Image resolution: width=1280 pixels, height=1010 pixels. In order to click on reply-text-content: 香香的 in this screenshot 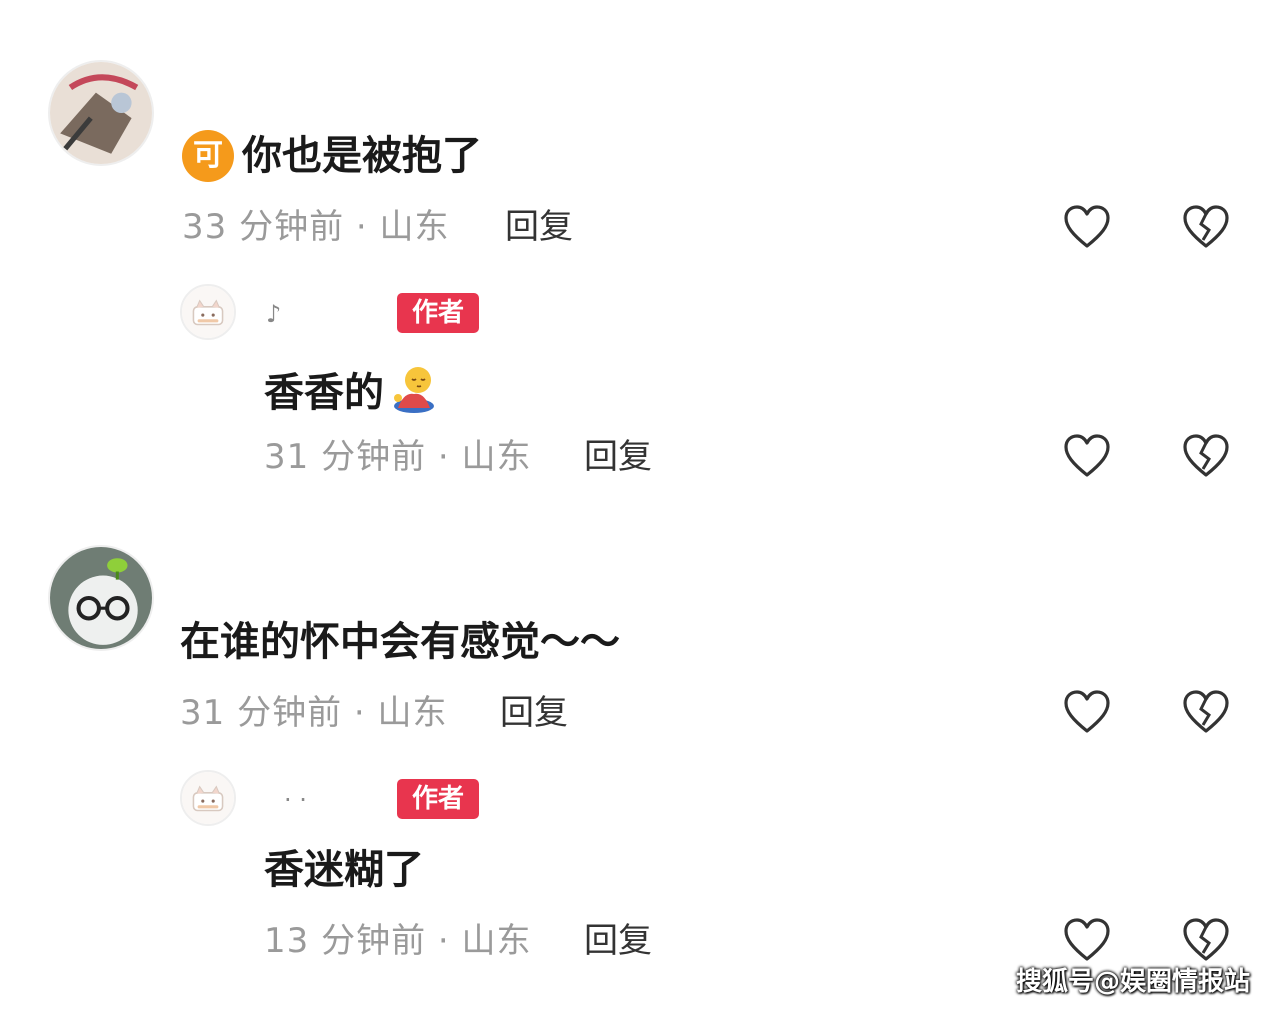, I will do `click(324, 393)`.